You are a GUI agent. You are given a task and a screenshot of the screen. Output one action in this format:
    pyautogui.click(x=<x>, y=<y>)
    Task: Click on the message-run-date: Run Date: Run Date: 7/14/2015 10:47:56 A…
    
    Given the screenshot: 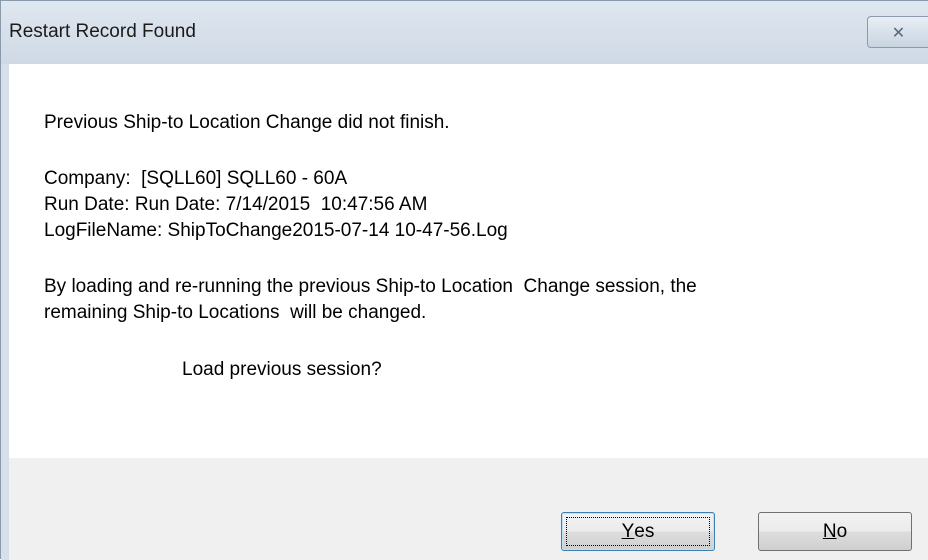 What is the action you would take?
    pyautogui.click(x=236, y=204)
    